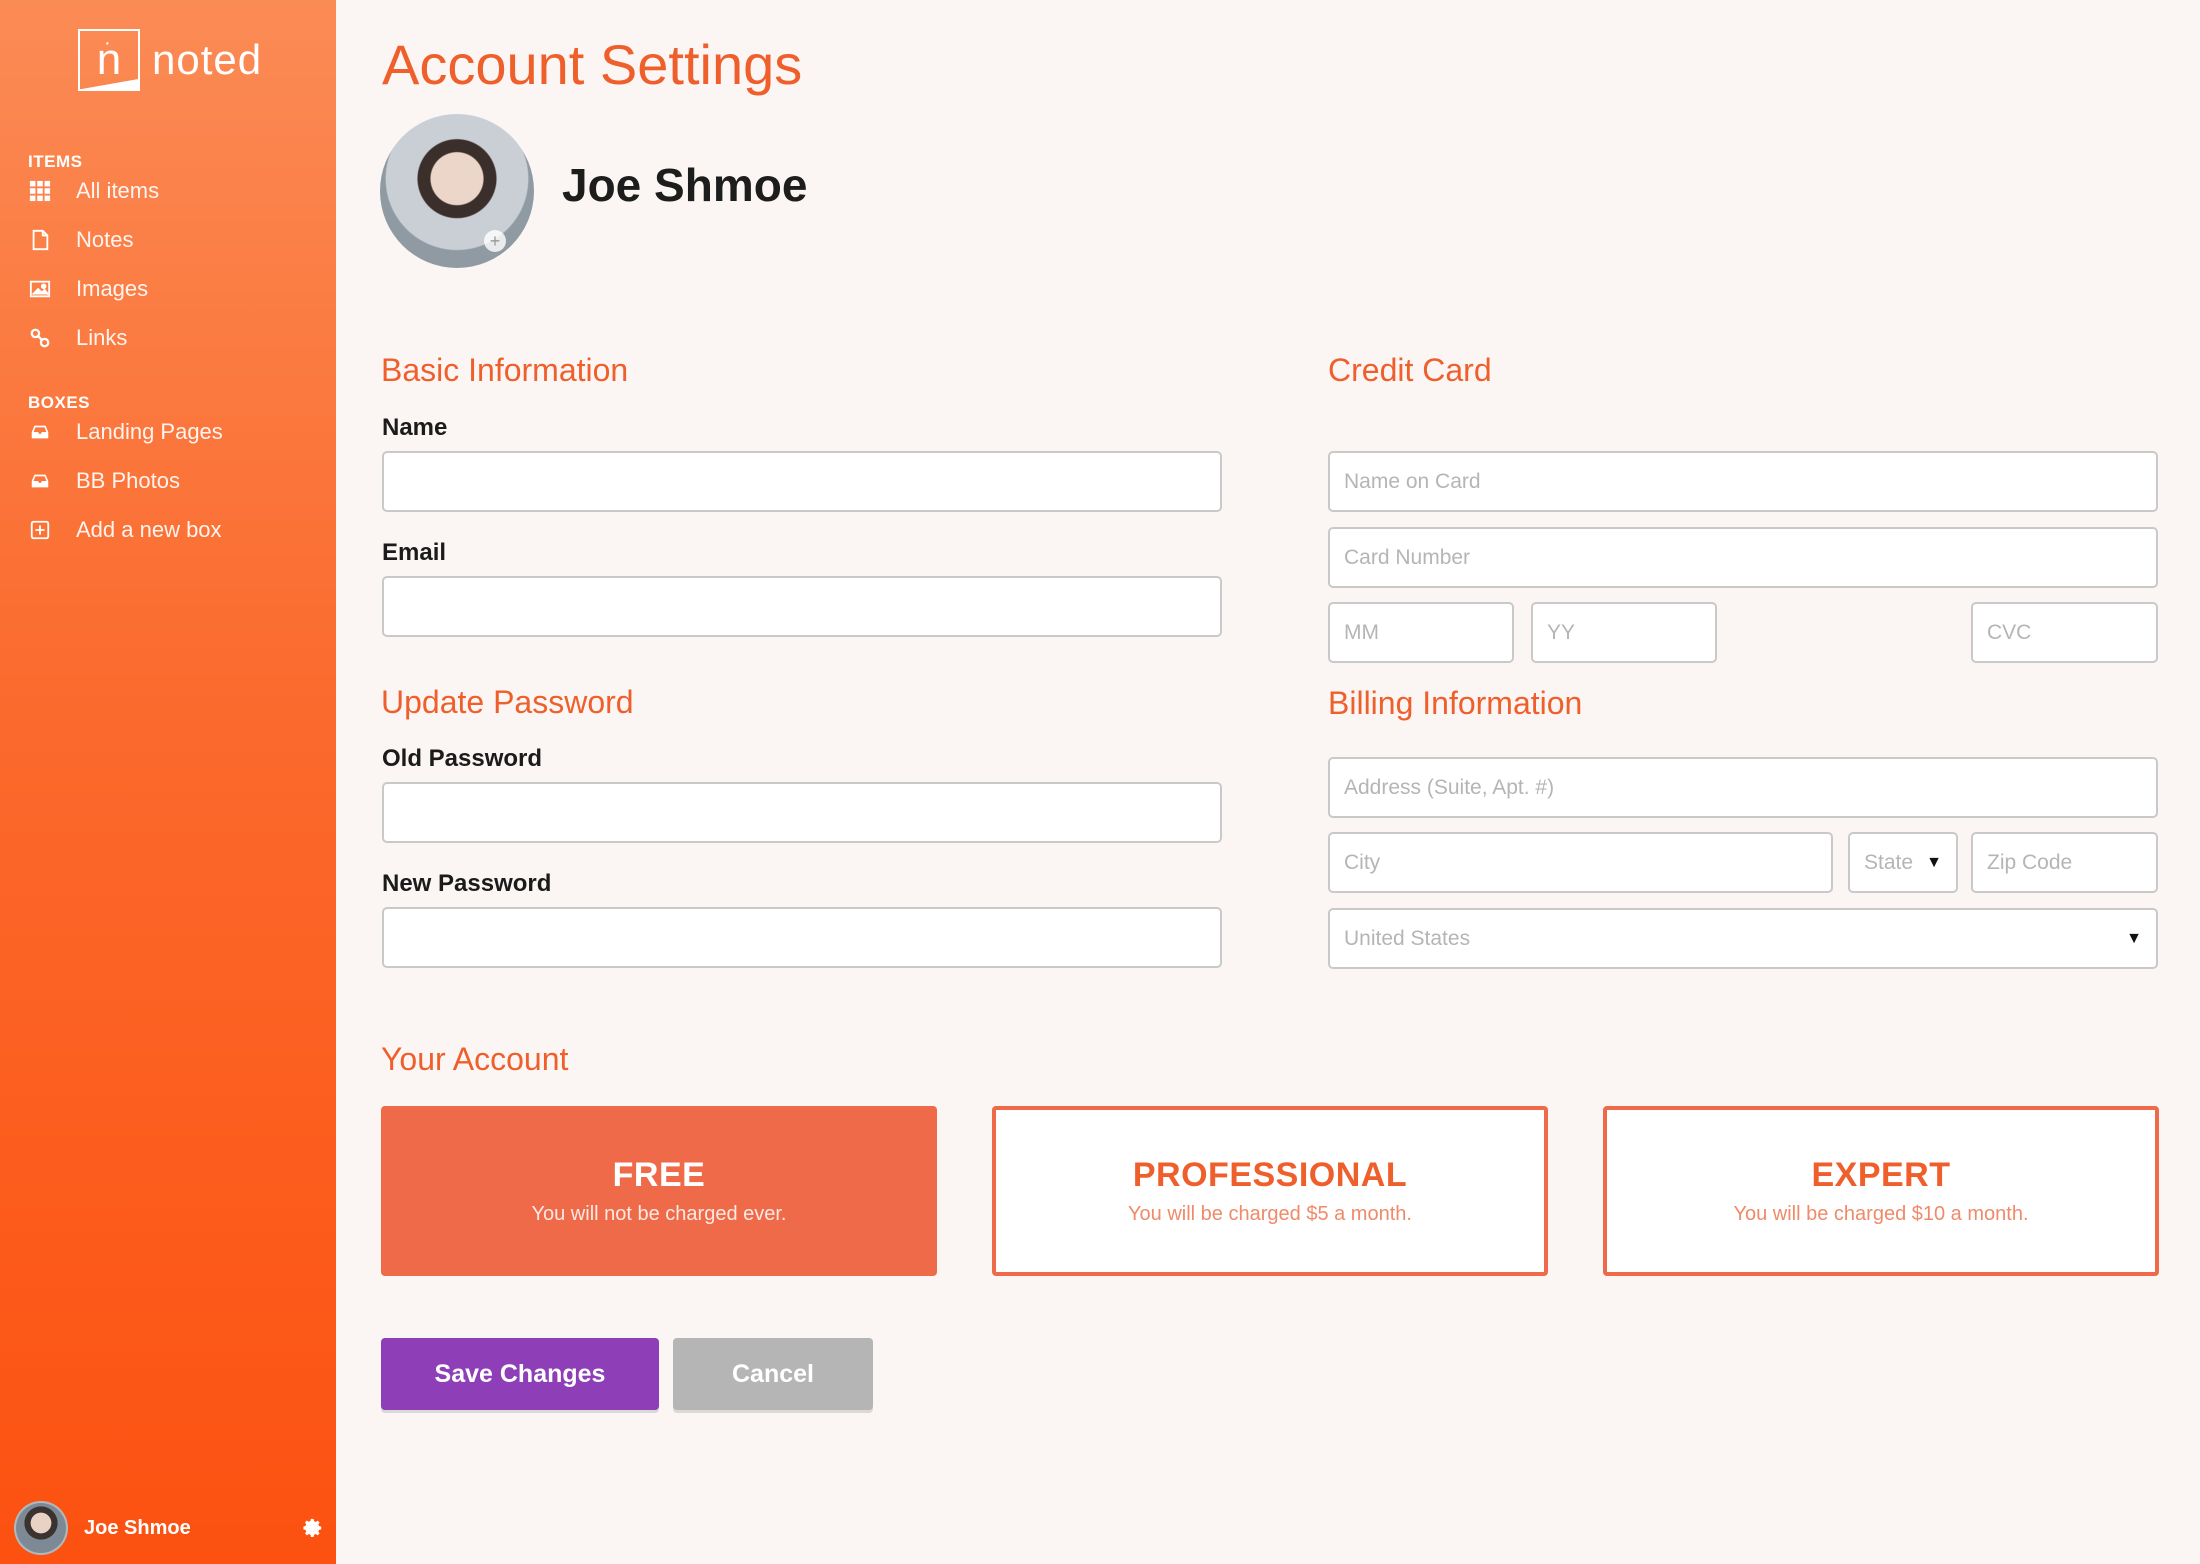  I want to click on sidebar-item-label: All items, so click(118, 190).